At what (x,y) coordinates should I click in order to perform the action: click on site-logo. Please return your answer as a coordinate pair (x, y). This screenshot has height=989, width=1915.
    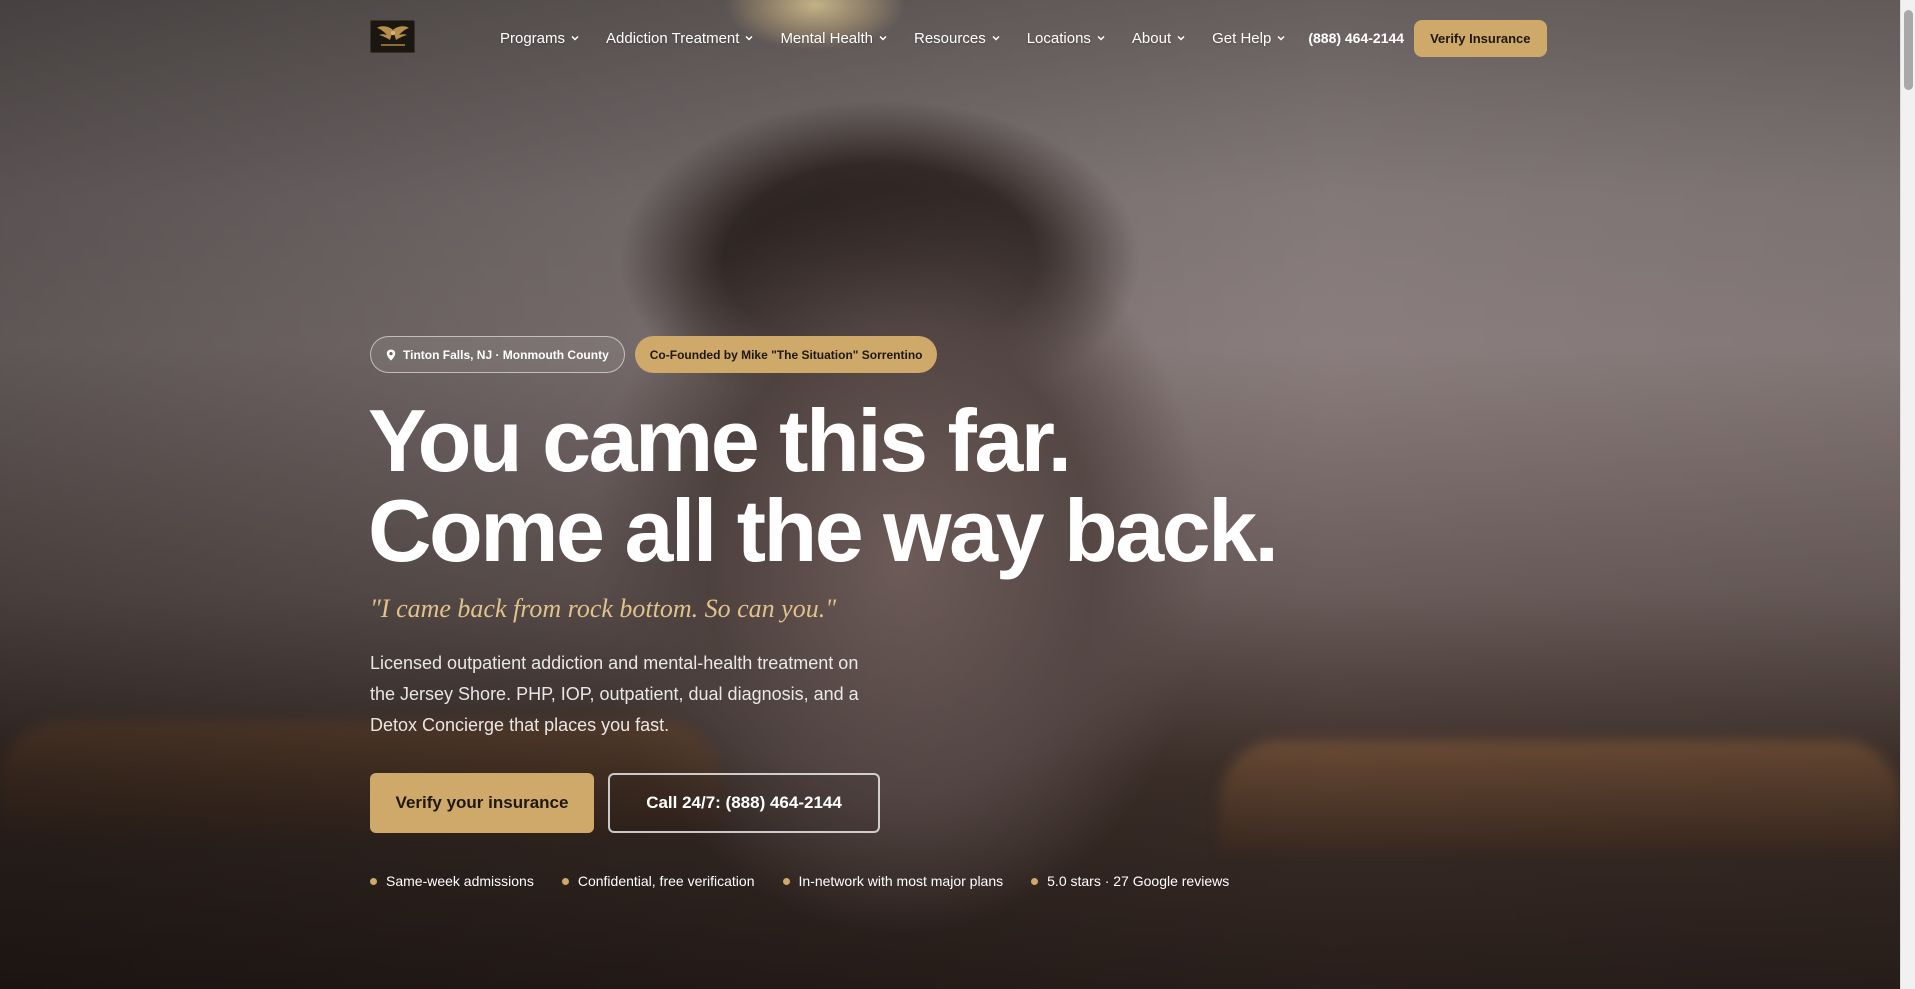
    Looking at the image, I should click on (392, 36).